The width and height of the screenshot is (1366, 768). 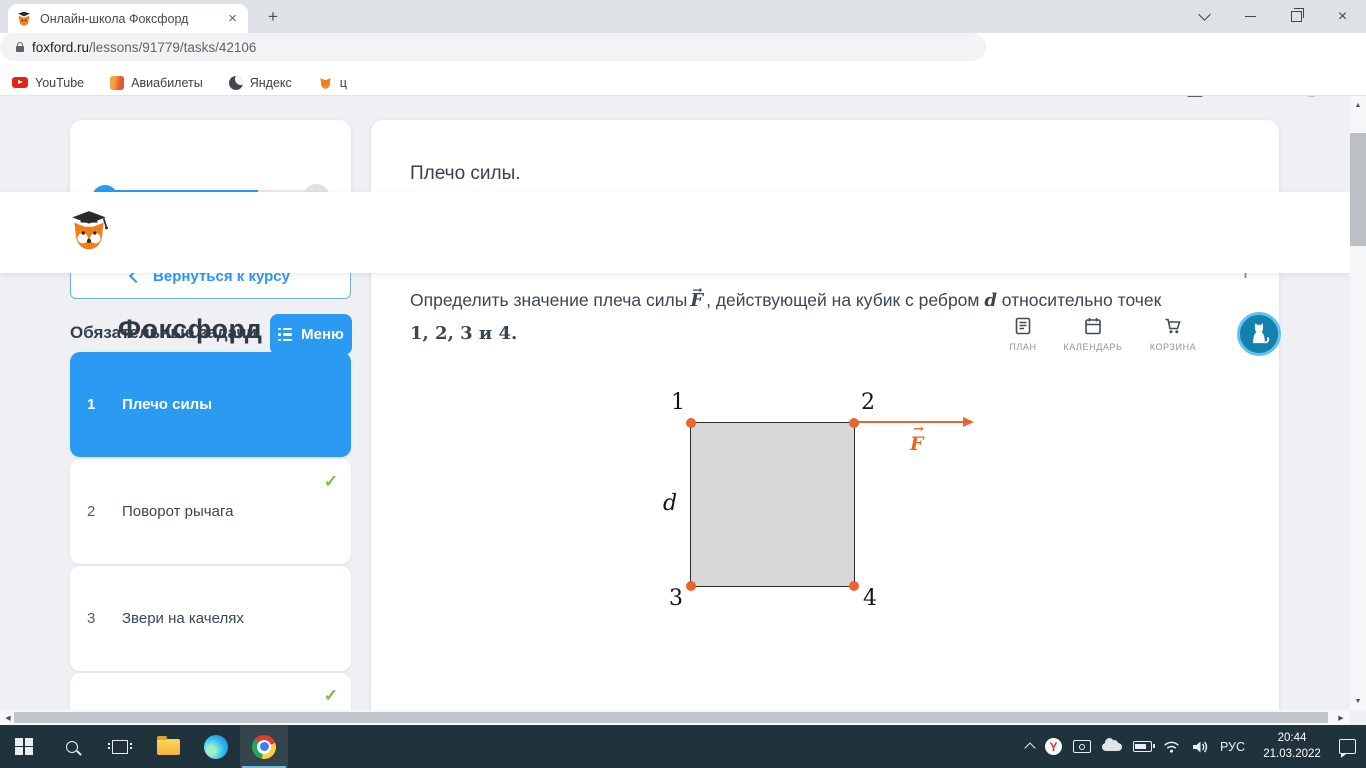 What do you see at coordinates (678, 402) in the screenshot?
I see `corner-label-1: 1` at bounding box center [678, 402].